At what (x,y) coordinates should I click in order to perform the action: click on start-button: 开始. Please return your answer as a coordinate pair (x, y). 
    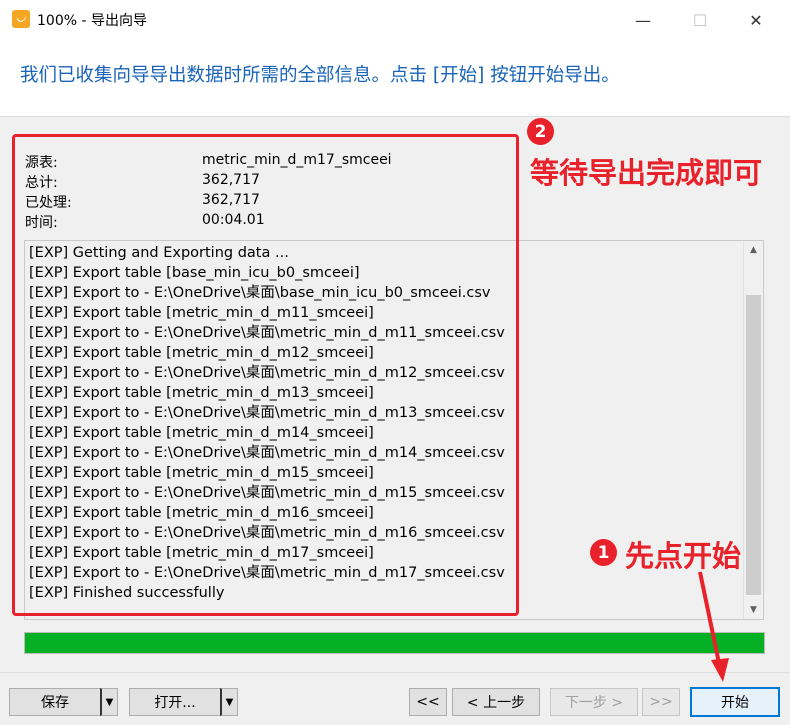
    Looking at the image, I should click on (735, 702).